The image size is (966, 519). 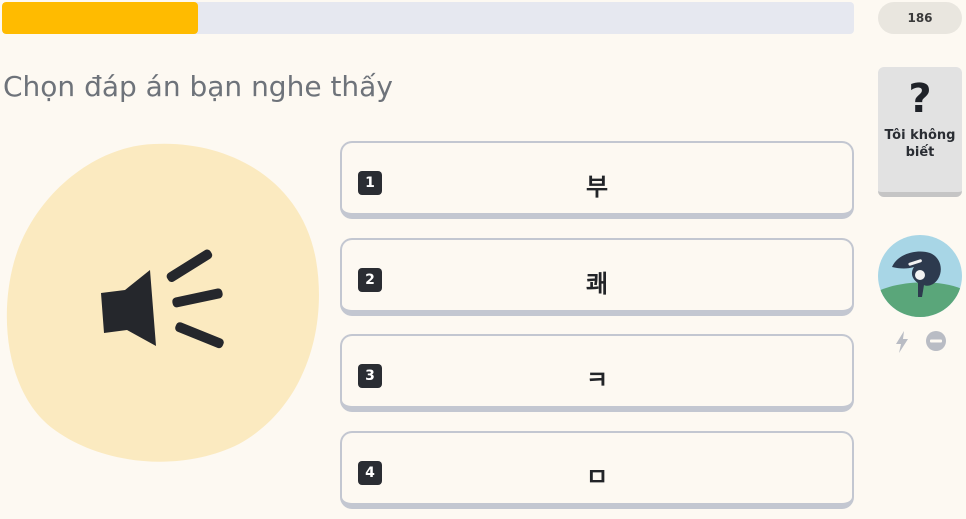 I want to click on prompt-text: Chọn đáp án bạn nghe thấy, so click(x=198, y=86).